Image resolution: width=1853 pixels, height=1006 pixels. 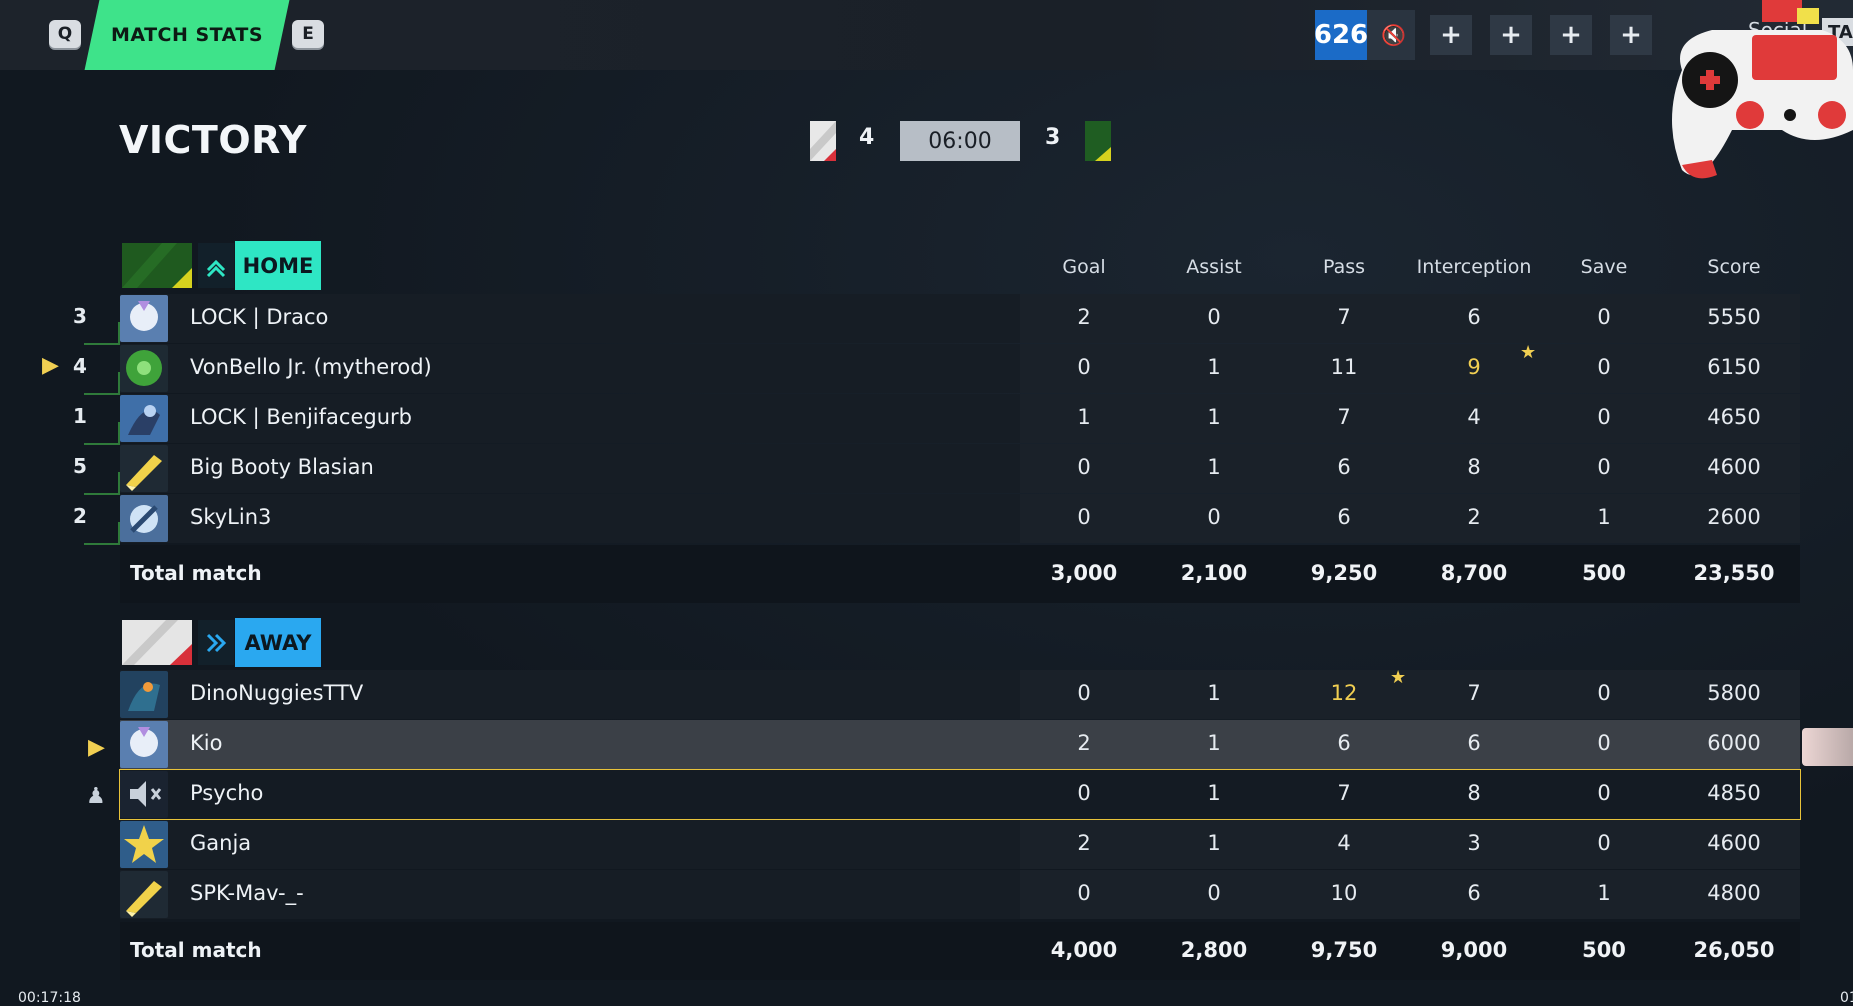 I want to click on stat-score: 6000, so click(x=1734, y=743).